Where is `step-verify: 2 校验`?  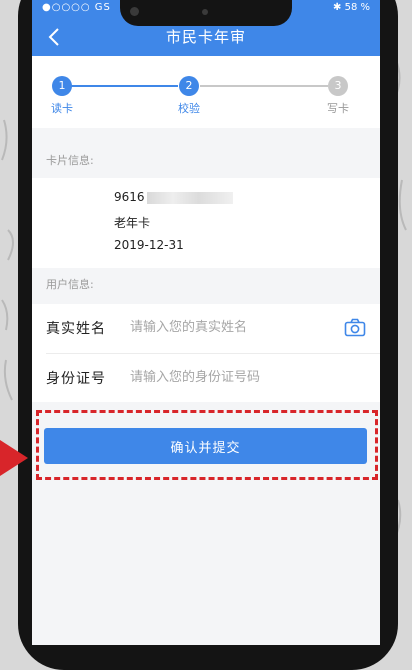 step-verify: 2 校验 is located at coordinates (189, 96).